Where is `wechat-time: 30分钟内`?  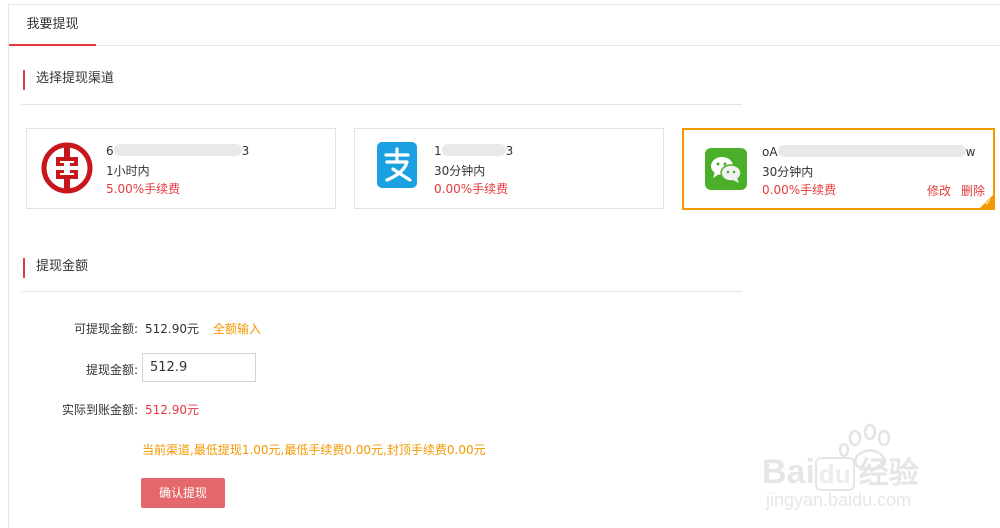 wechat-time: 30分钟内 is located at coordinates (788, 172).